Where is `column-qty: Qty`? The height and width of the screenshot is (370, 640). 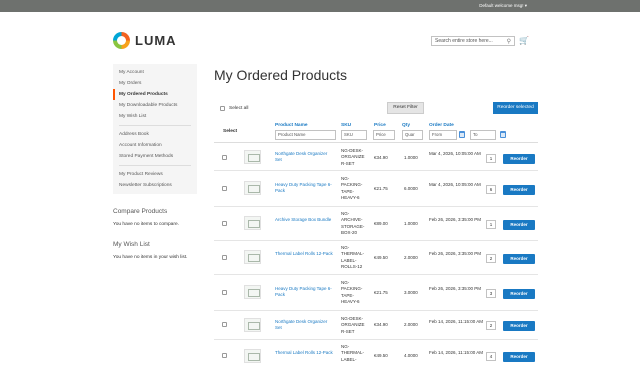 column-qty: Qty is located at coordinates (406, 125).